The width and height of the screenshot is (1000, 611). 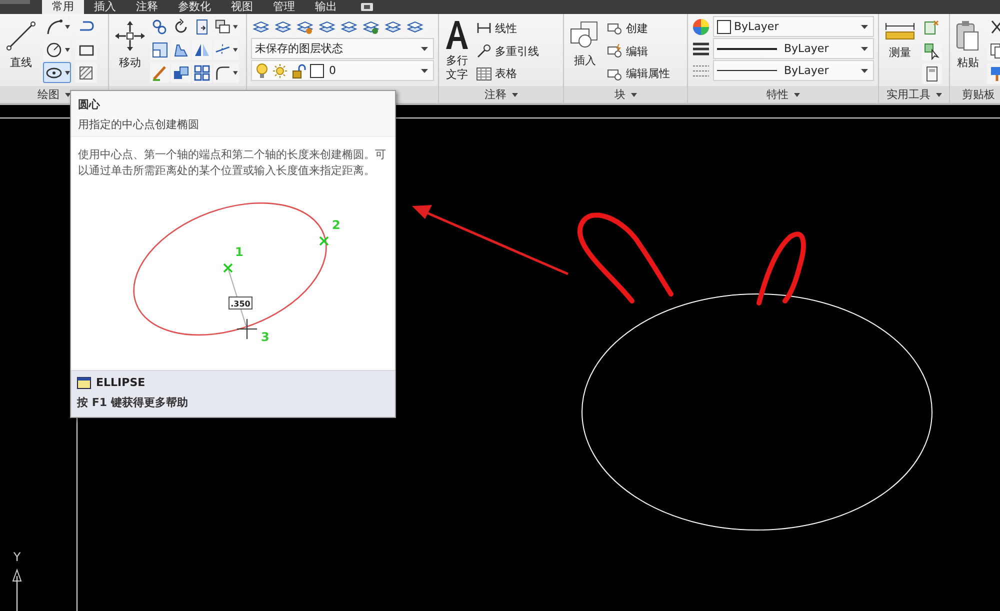 I want to click on panel-title: 实用工具, so click(x=914, y=94).